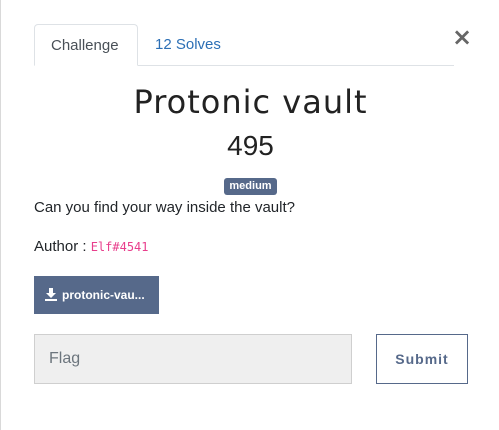 The height and width of the screenshot is (430, 499). What do you see at coordinates (188, 45) in the screenshot?
I see `tab-solves: 12 Solves` at bounding box center [188, 45].